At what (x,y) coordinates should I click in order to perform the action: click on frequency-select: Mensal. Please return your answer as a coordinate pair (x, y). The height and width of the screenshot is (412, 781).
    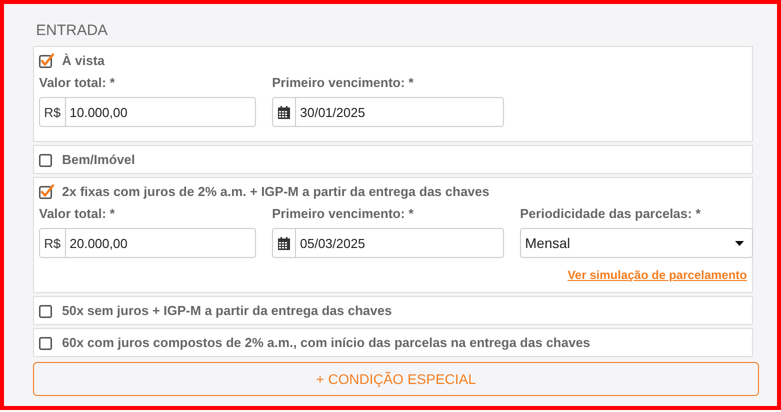
    Looking at the image, I should click on (636, 243).